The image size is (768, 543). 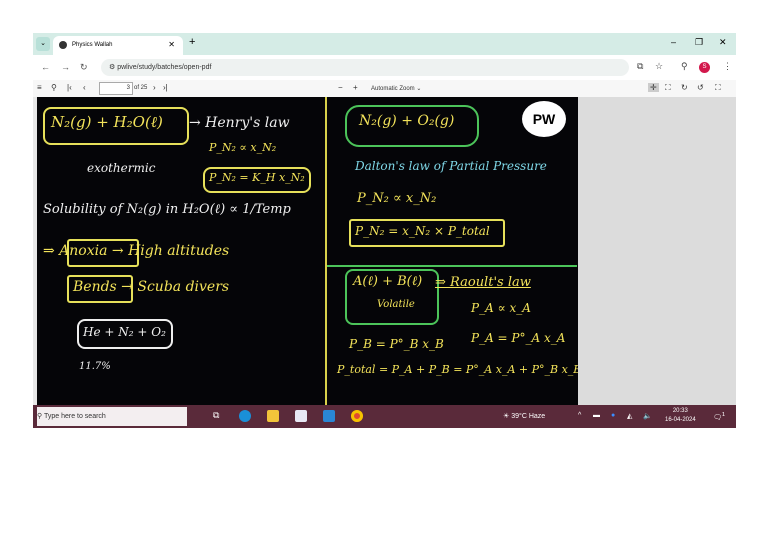 What do you see at coordinates (700, 87) in the screenshot?
I see `rotate-ccw-icon: ↺` at bounding box center [700, 87].